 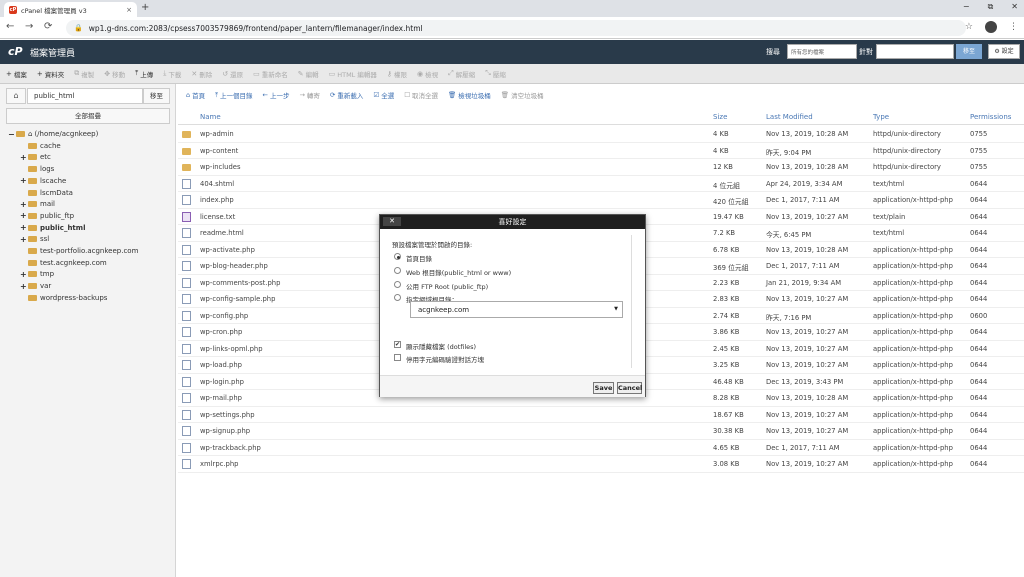 What do you see at coordinates (822, 51) in the screenshot?
I see `search-scope-select: 所有您的檔案` at bounding box center [822, 51].